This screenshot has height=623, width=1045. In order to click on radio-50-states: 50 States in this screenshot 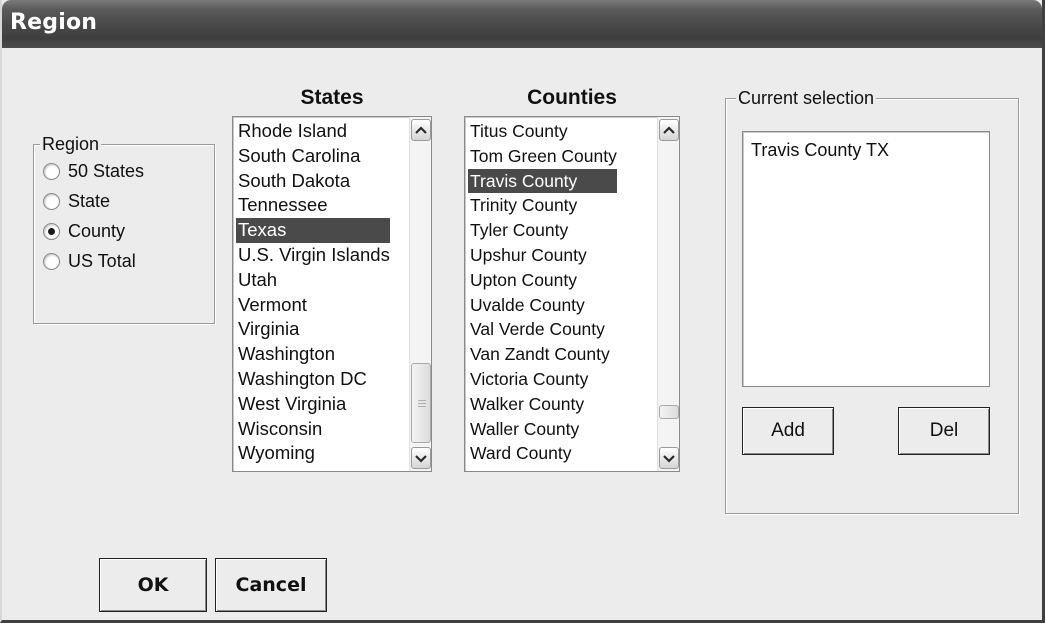, I will do `click(93, 171)`.